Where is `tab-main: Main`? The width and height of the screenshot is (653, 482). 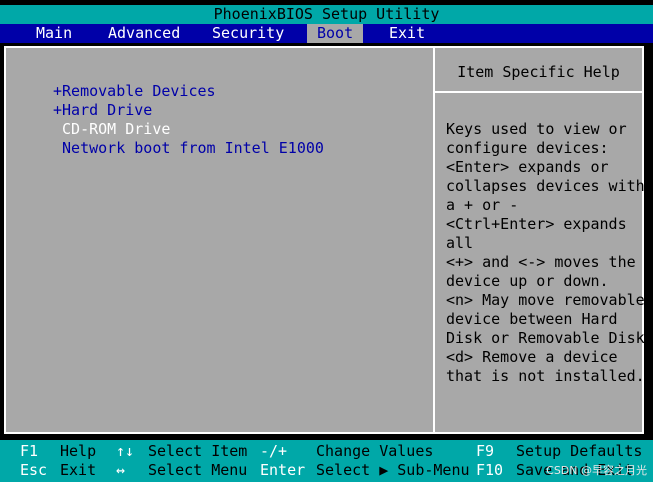
tab-main: Main is located at coordinates (54, 33).